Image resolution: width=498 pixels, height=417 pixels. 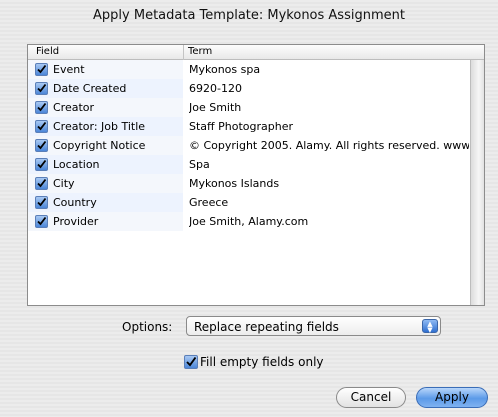 I want to click on column-divider, so click(x=183, y=52).